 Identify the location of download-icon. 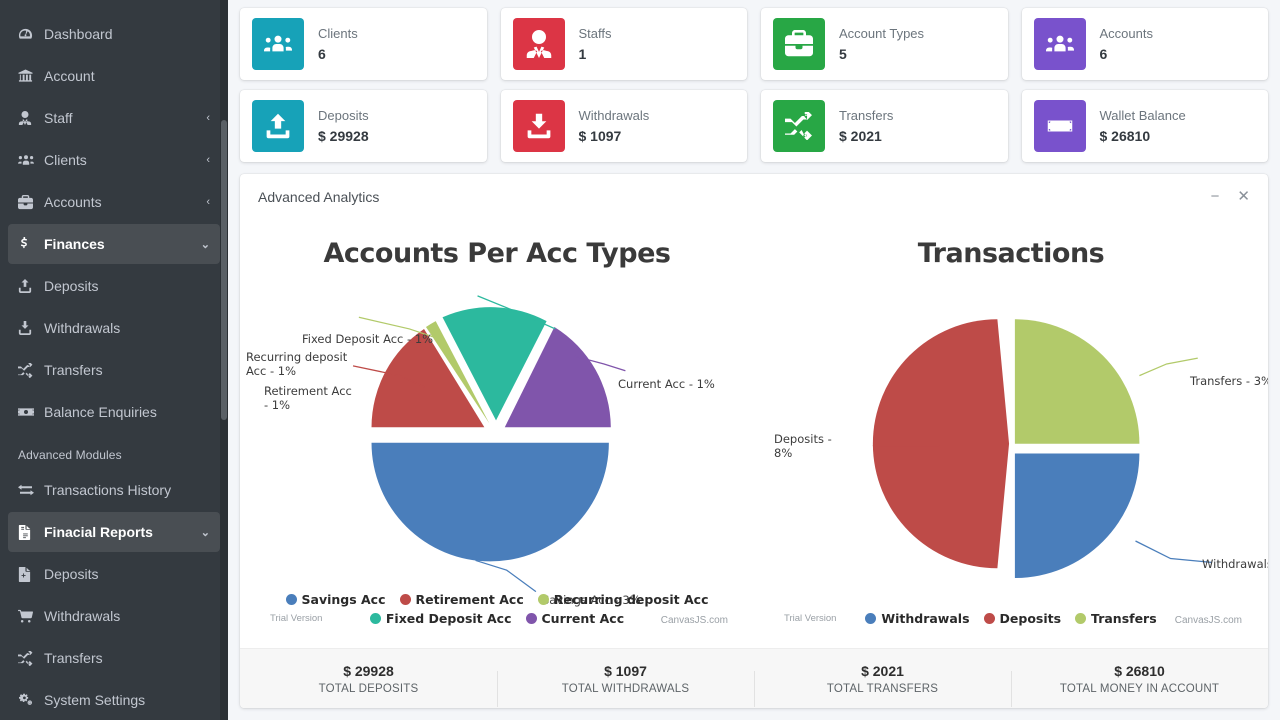
(538, 126).